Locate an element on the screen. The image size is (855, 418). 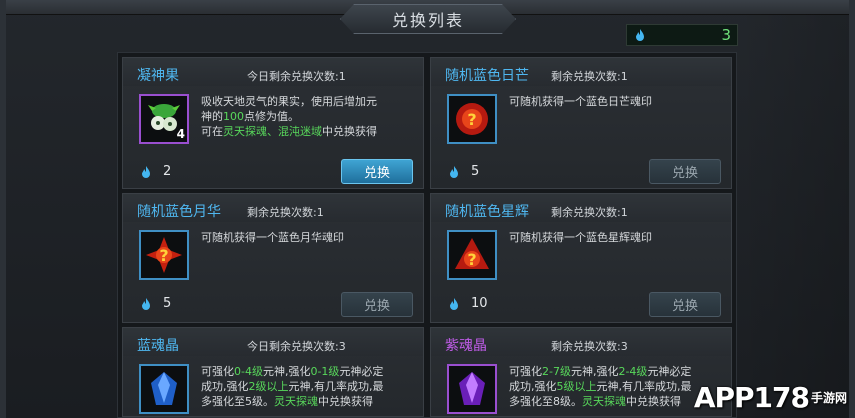
title-plate: 兑换列表 is located at coordinates (428, 19).